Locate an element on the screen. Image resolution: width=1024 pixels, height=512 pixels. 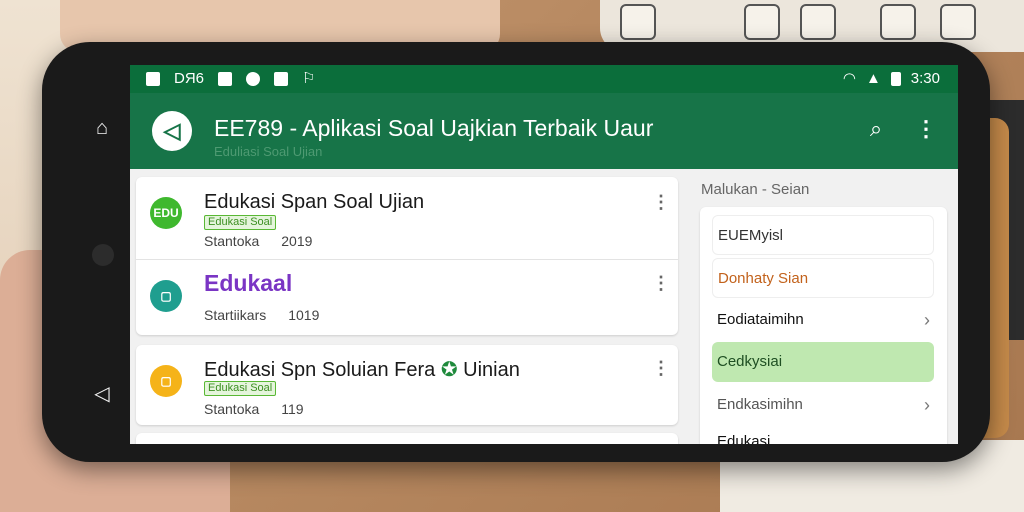
side-item: Edukasi is located at coordinates (823, 435).